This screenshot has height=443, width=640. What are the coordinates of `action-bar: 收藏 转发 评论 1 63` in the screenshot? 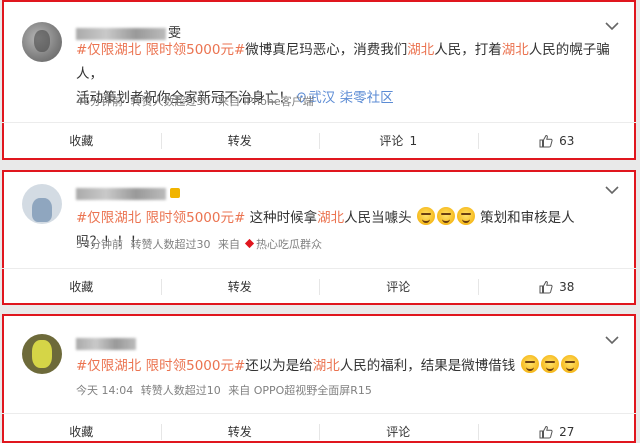 It's located at (319, 140).